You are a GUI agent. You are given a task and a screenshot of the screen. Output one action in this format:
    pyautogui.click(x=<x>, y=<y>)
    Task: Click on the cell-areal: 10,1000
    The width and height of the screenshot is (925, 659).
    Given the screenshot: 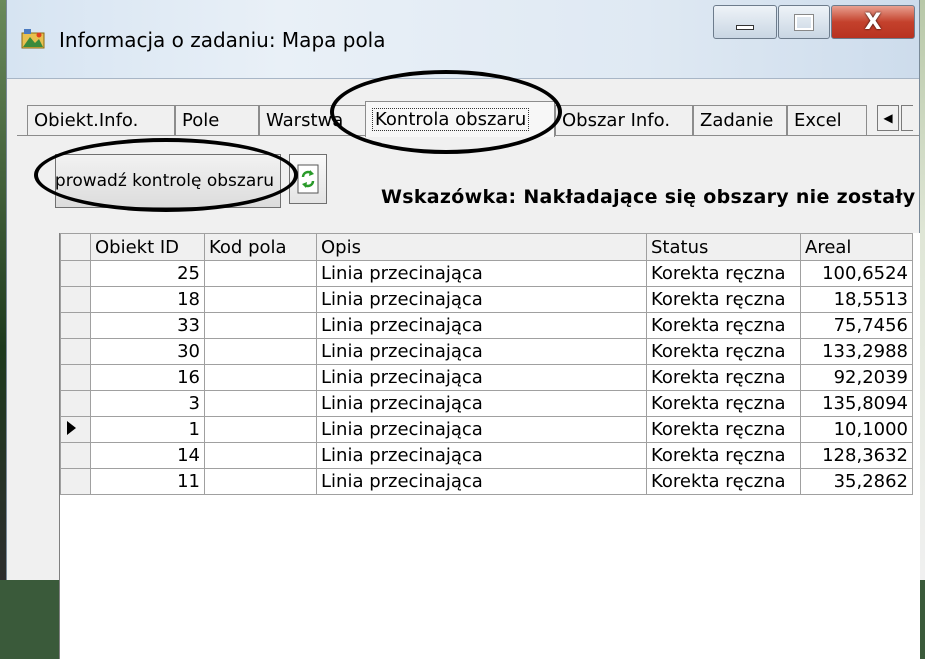 What is the action you would take?
    pyautogui.click(x=856, y=429)
    